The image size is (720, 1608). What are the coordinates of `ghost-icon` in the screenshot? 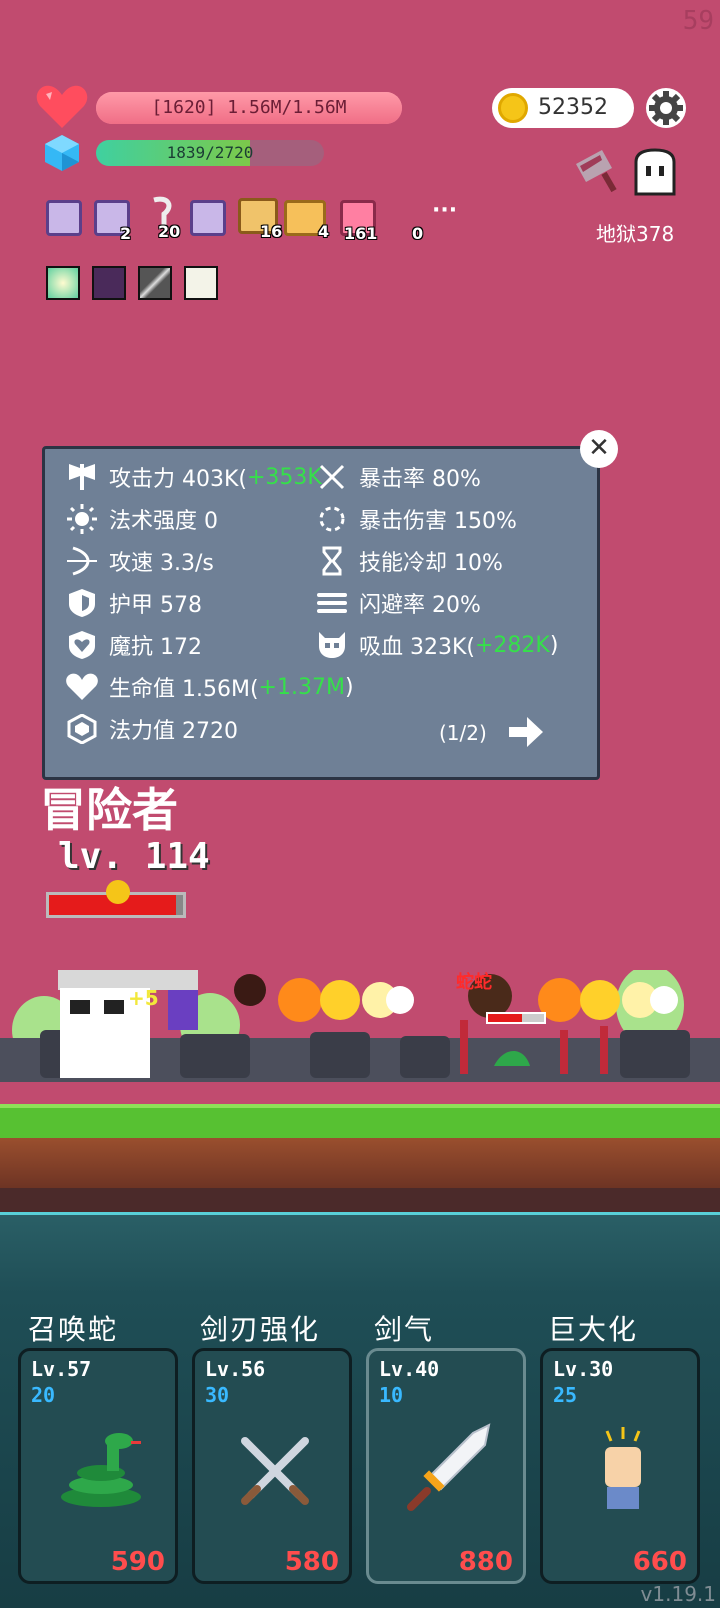 It's located at (655, 172).